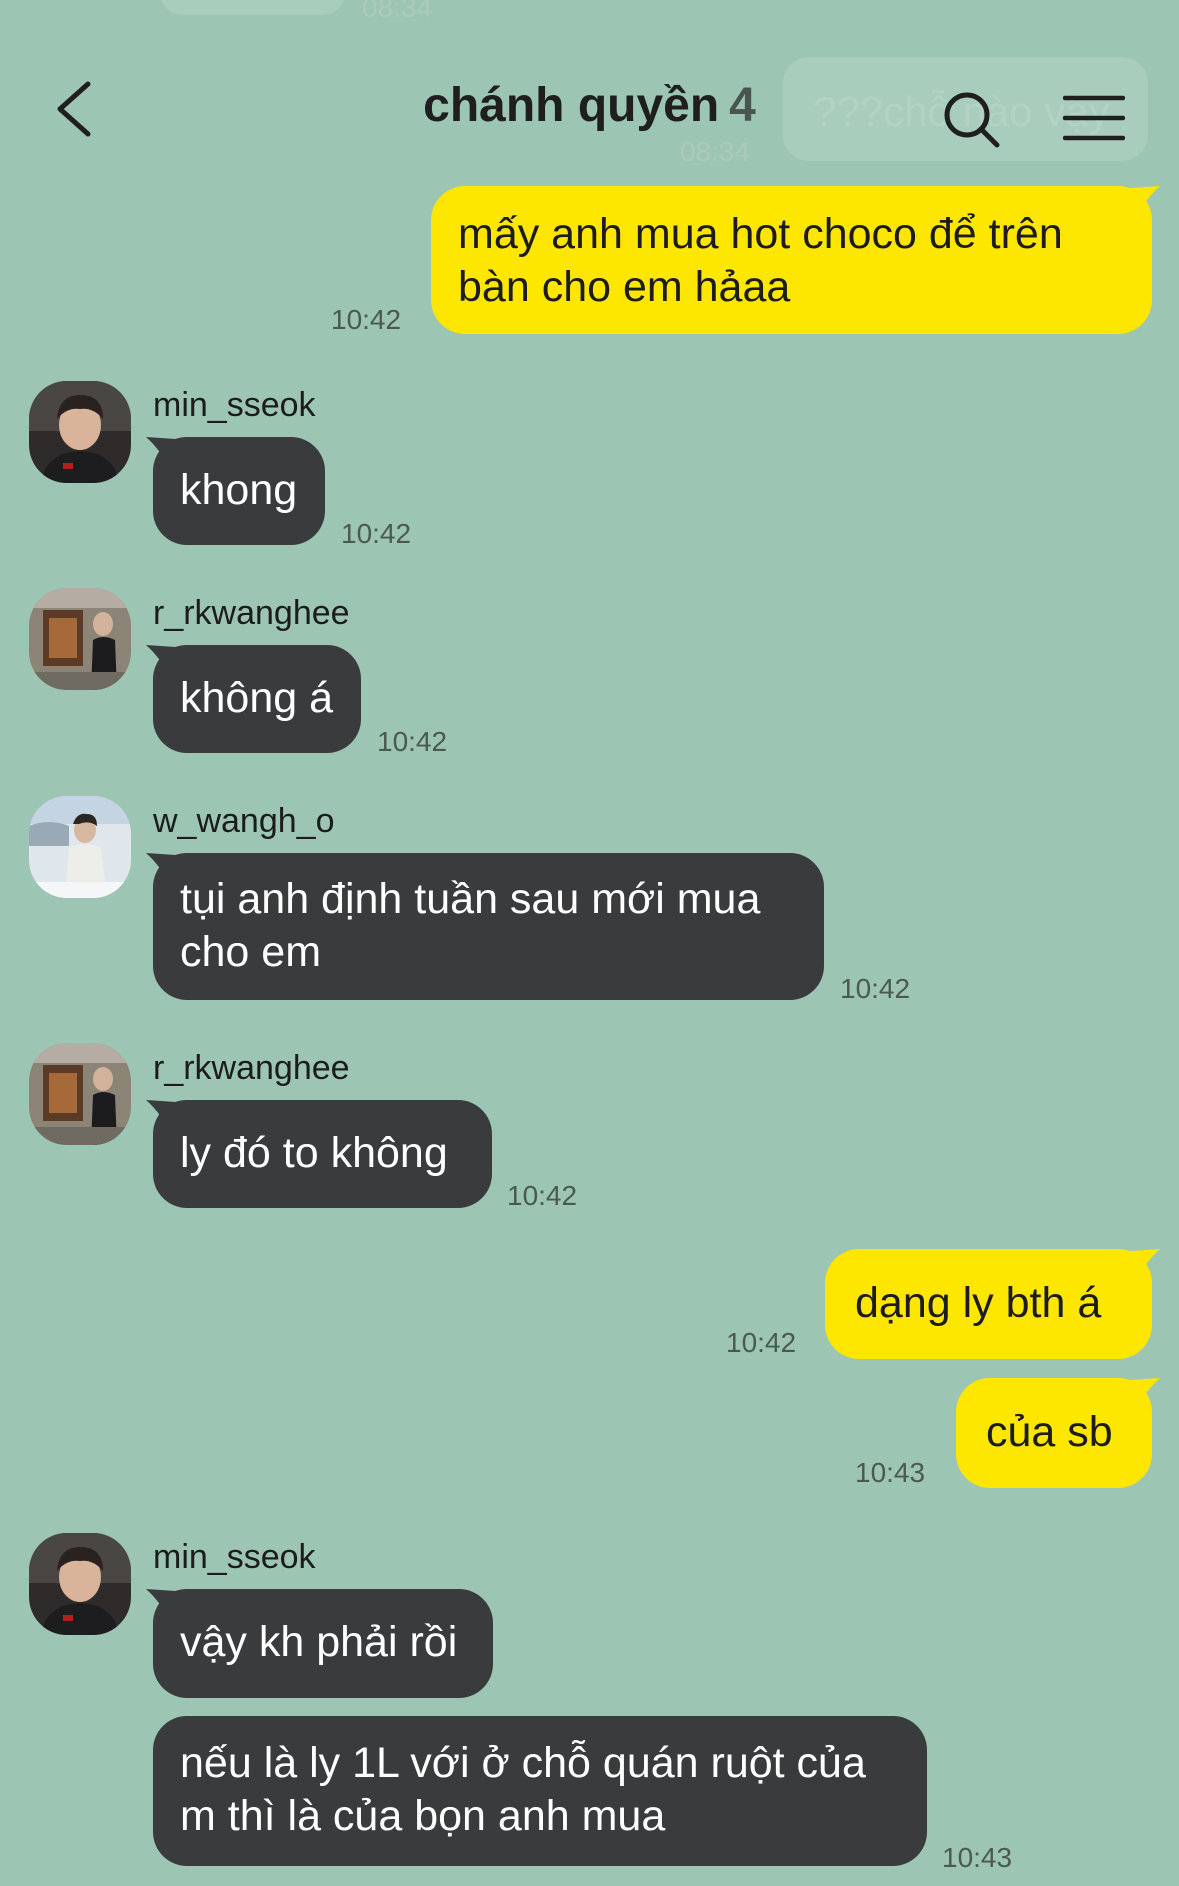 The height and width of the screenshot is (1886, 1179). I want to click on search-icon, so click(972, 120).